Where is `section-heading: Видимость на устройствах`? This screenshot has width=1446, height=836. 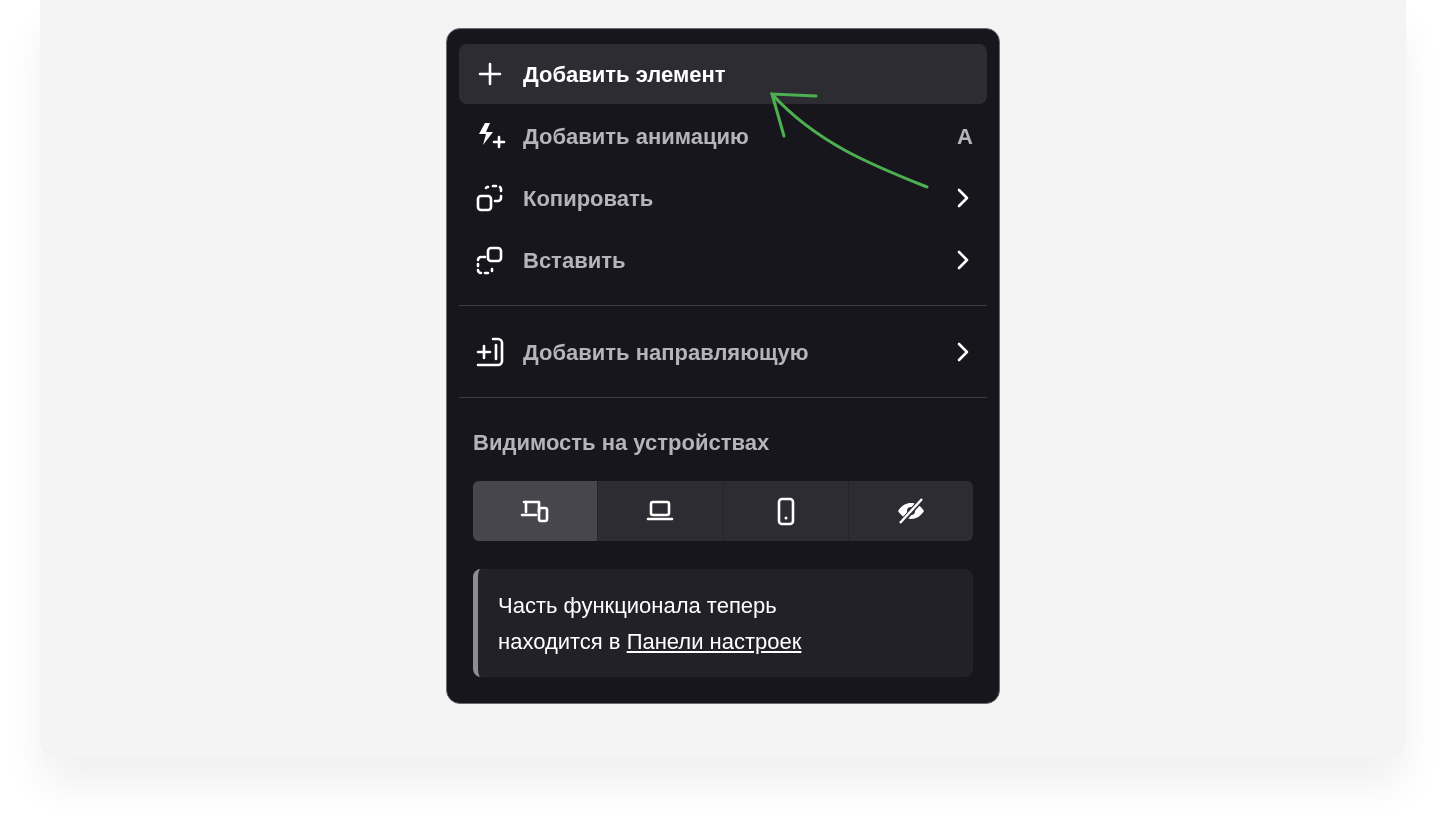
section-heading: Видимость на устройствах is located at coordinates (621, 443).